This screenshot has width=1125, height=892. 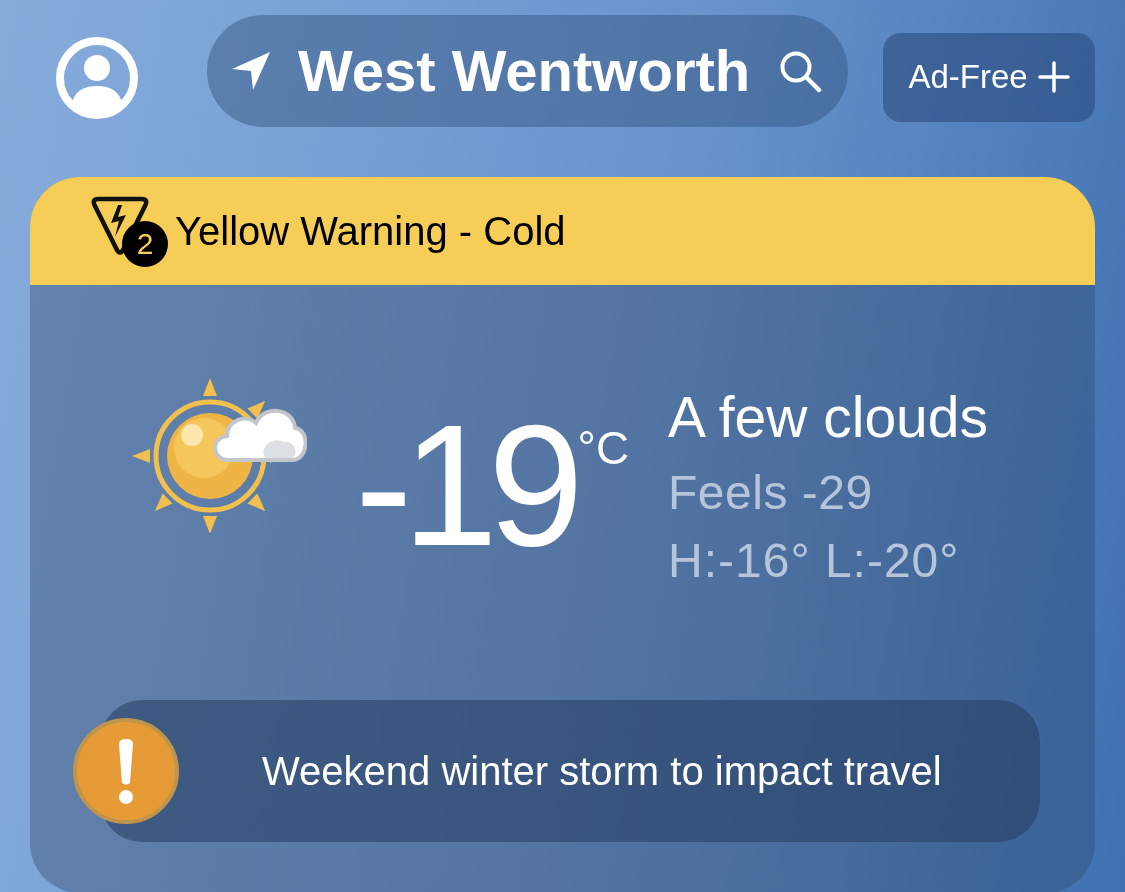 What do you see at coordinates (464, 485) in the screenshot?
I see `temperature-value: -19` at bounding box center [464, 485].